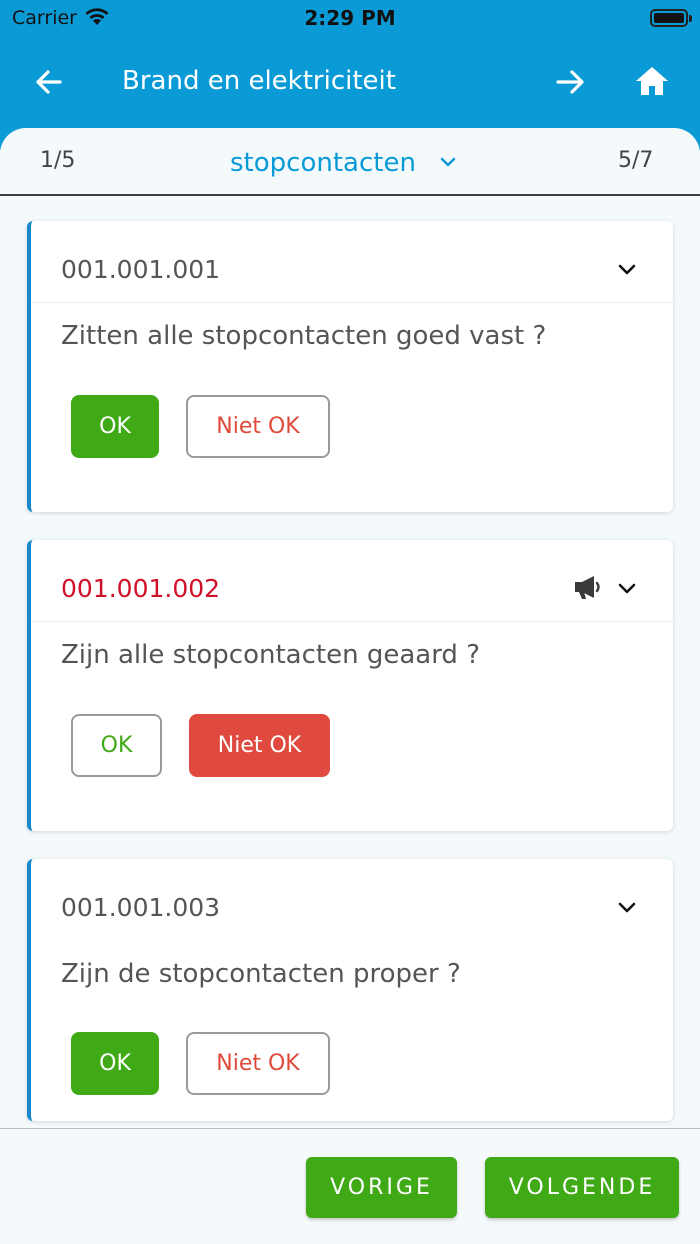 This screenshot has height=1244, width=700. What do you see at coordinates (259, 81) in the screenshot?
I see `page-title: Brand en elektriciteit` at bounding box center [259, 81].